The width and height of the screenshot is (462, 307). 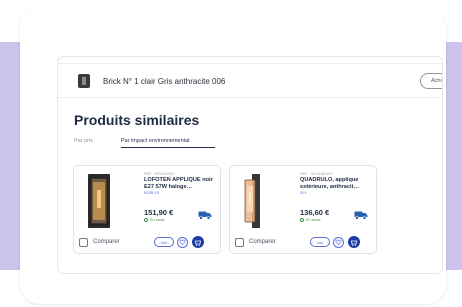 What do you see at coordinates (155, 141) in the screenshot?
I see `tab-by-environmental-impact: Par impact environnemental` at bounding box center [155, 141].